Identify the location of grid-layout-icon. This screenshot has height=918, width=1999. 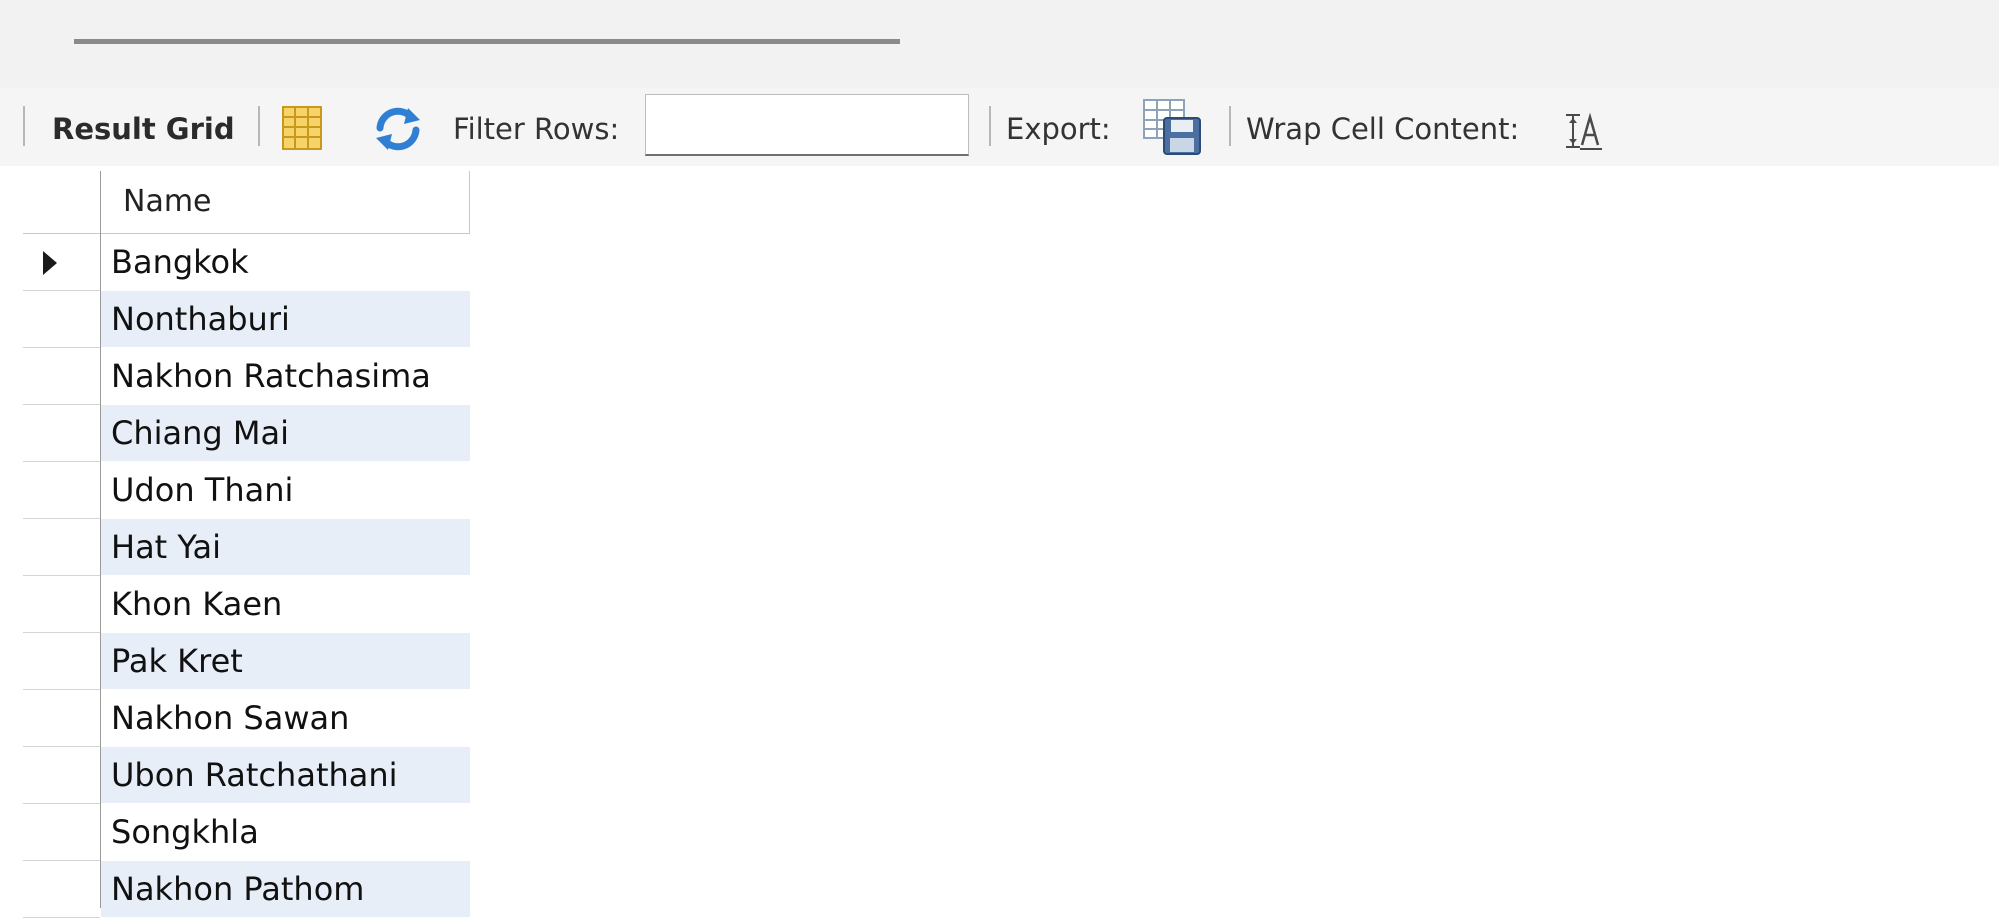
(302, 128).